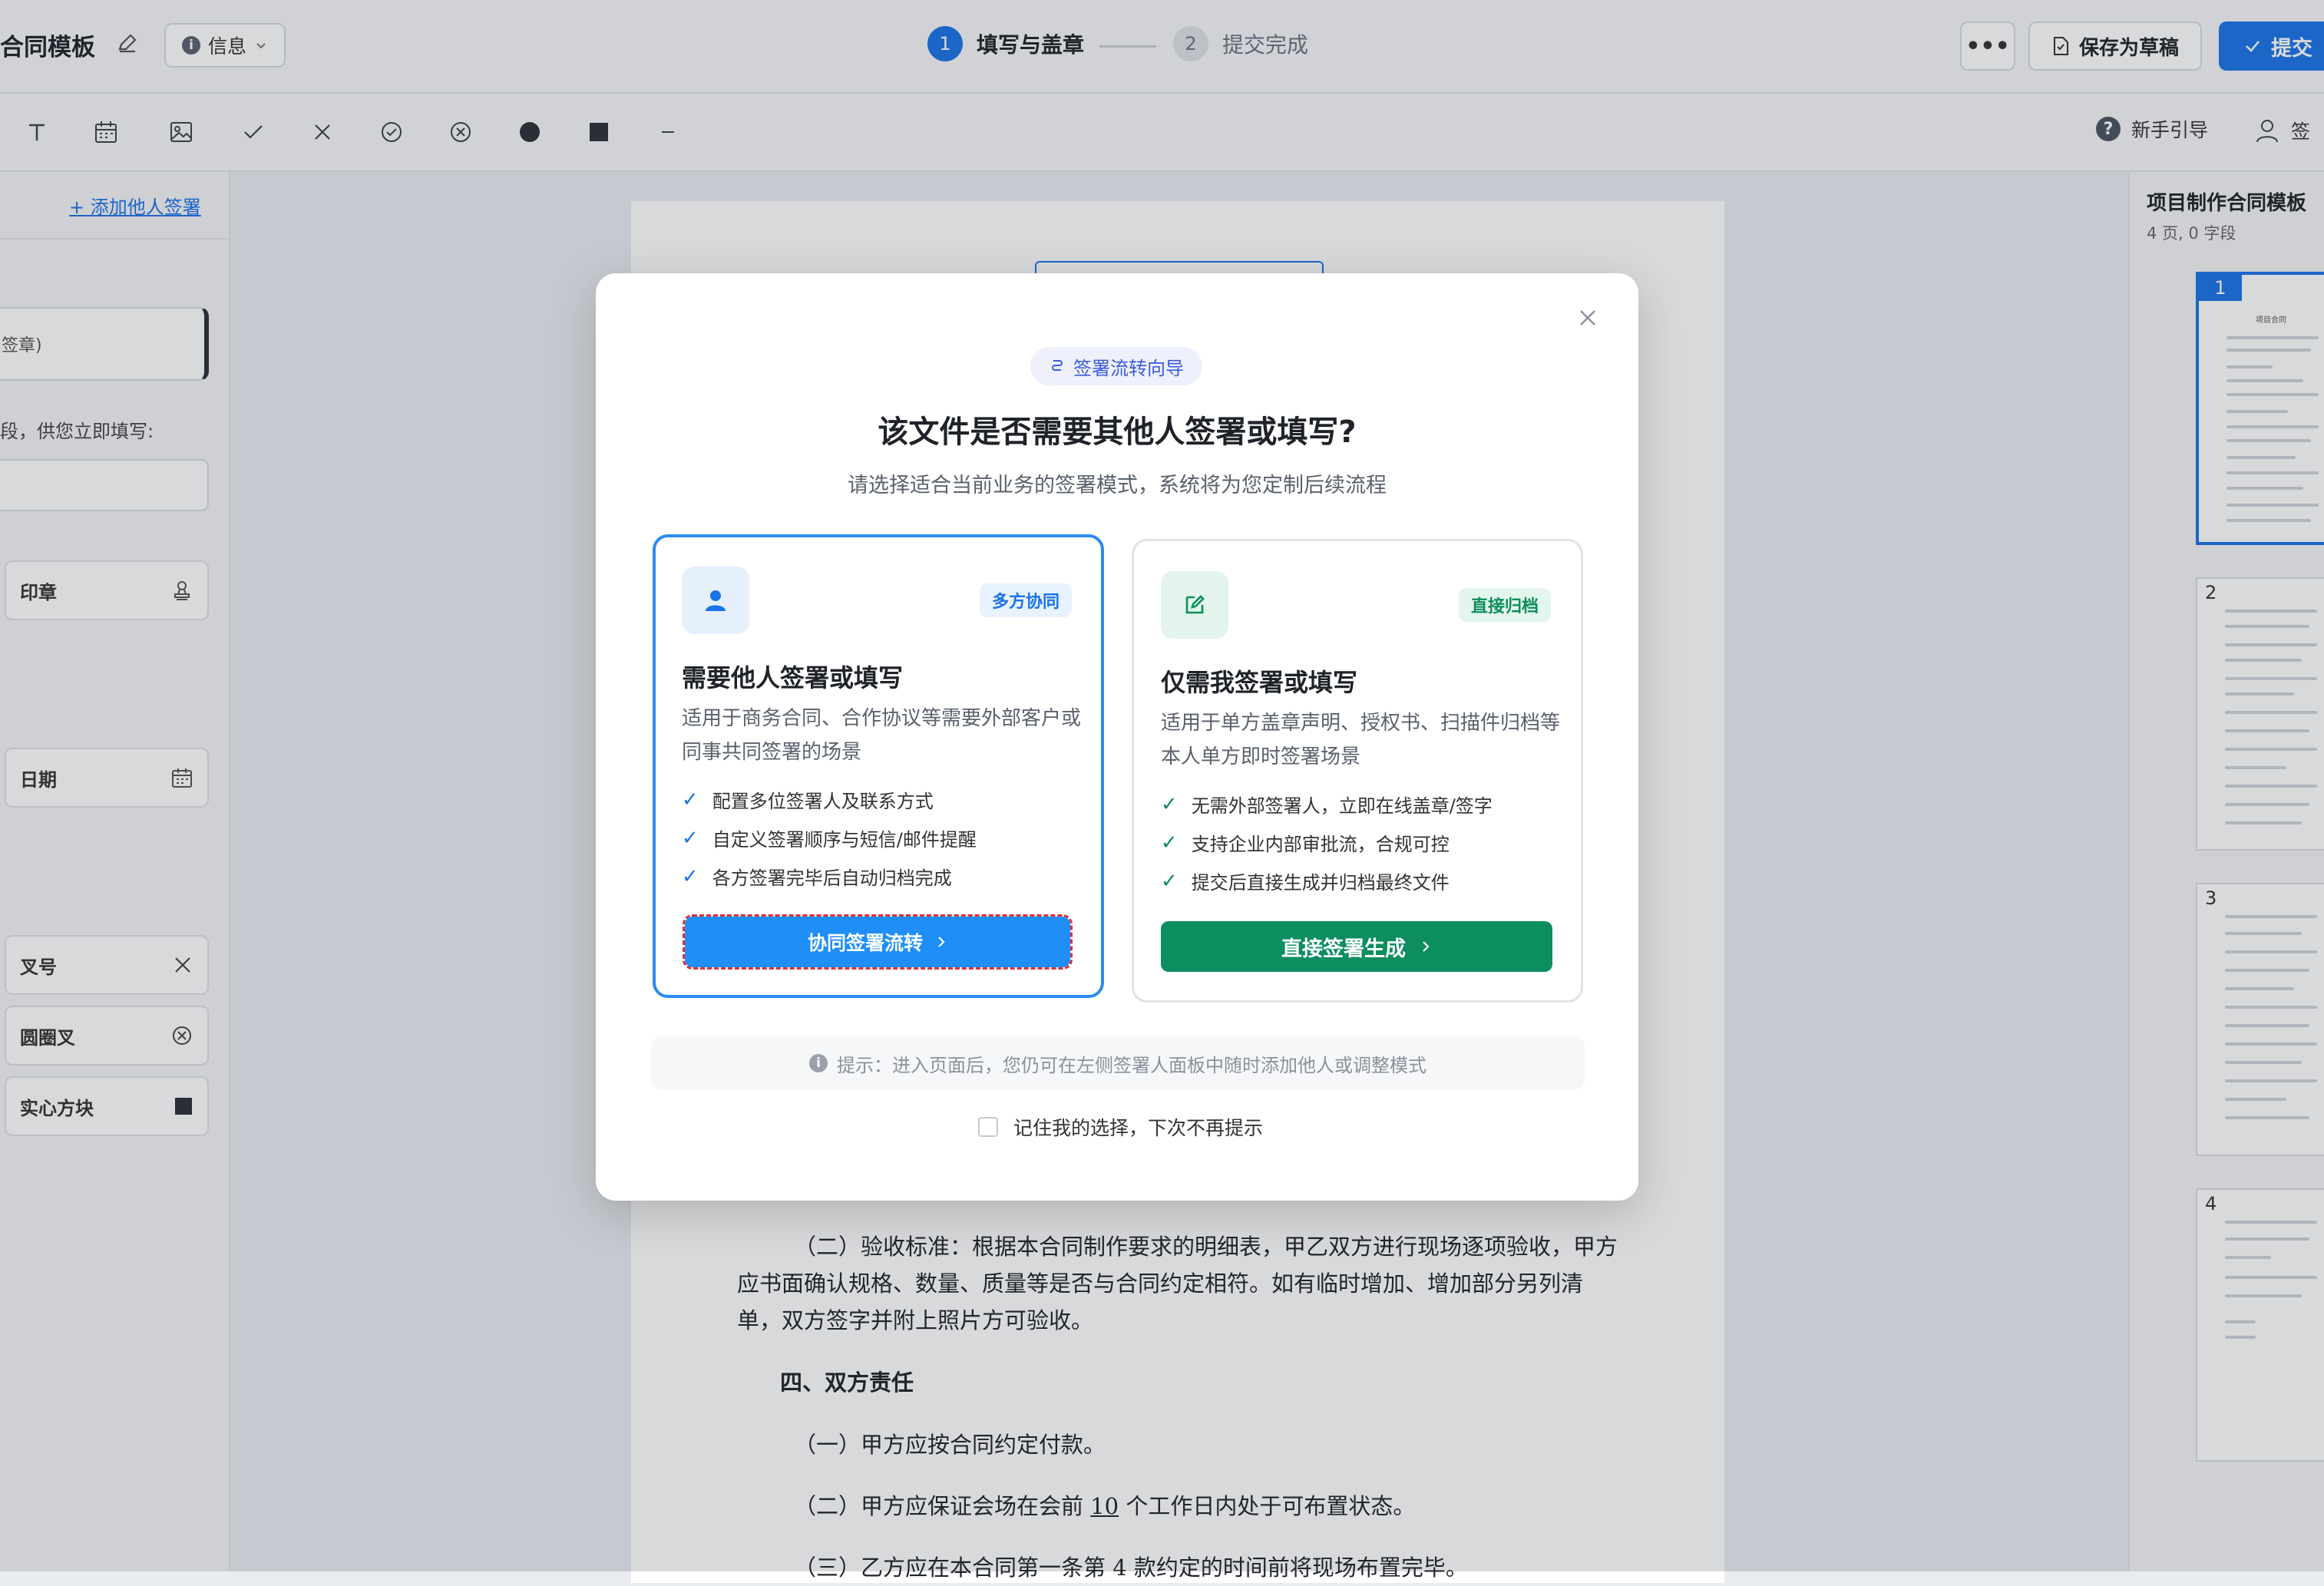 This screenshot has height=1586, width=2324. Describe the element at coordinates (1320, 883) in the screenshot. I see `feature-text: 提交后直接生成并归档最终文件` at that location.